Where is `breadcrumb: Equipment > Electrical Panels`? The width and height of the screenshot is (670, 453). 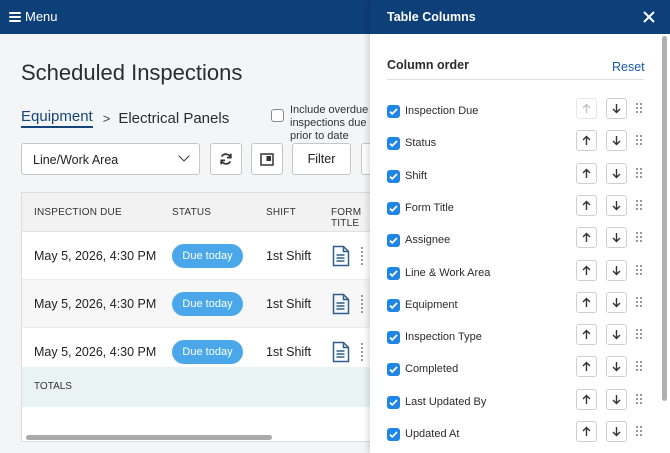 breadcrumb: Equipment > Electrical Panels is located at coordinates (125, 118).